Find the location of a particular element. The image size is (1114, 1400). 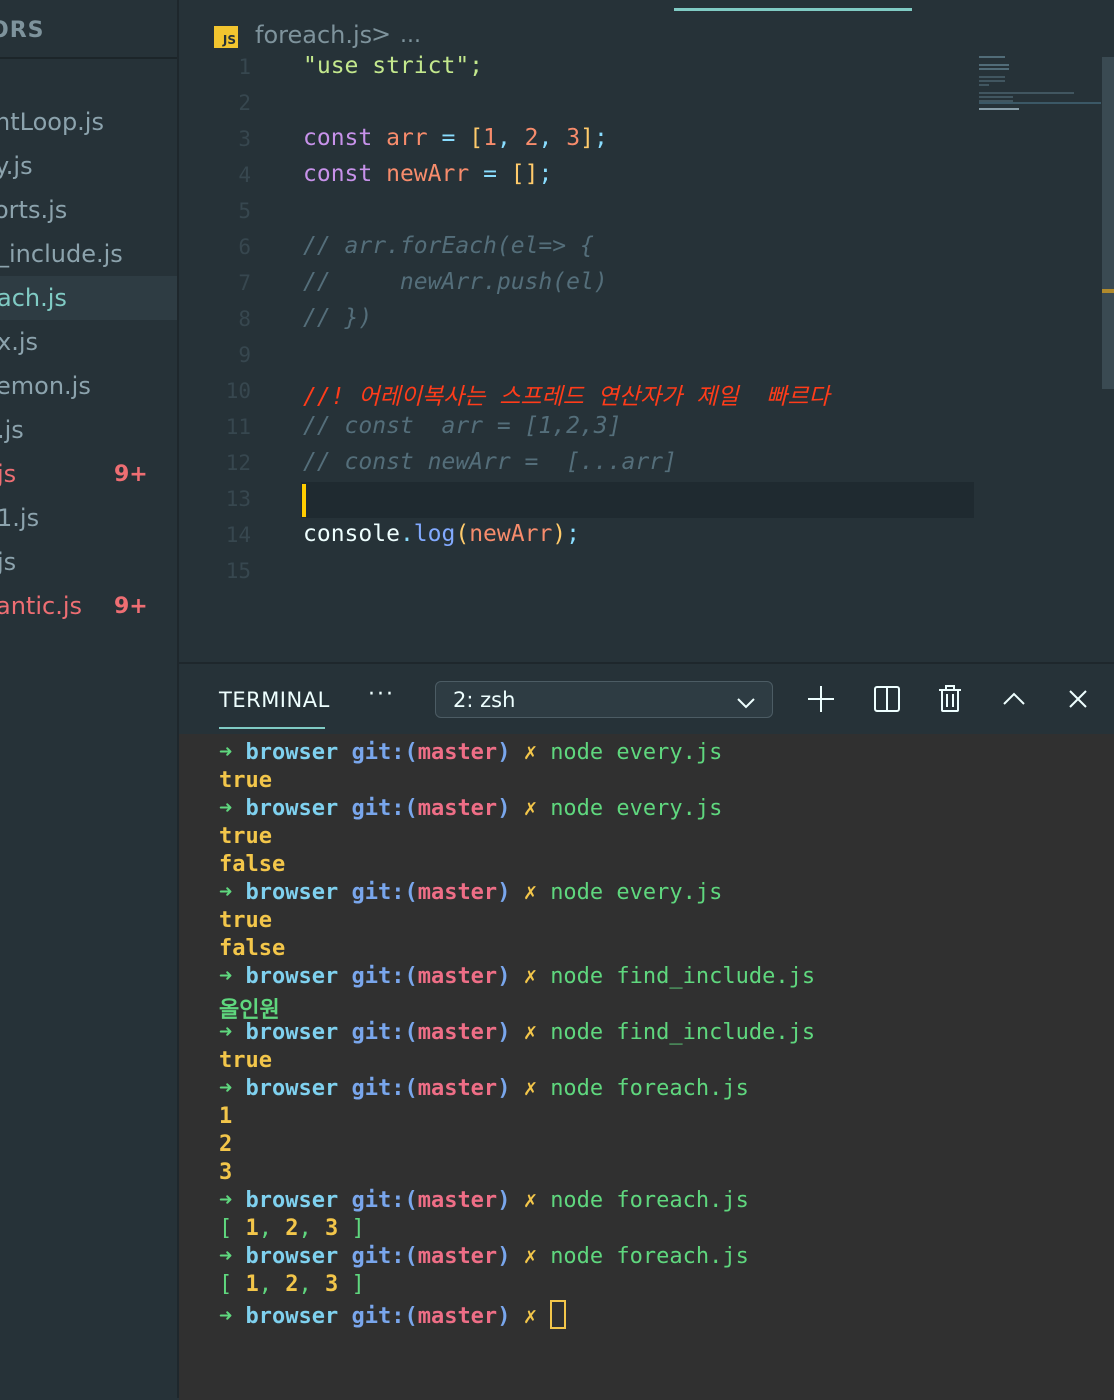

minimap is located at coordinates (1040, 84).